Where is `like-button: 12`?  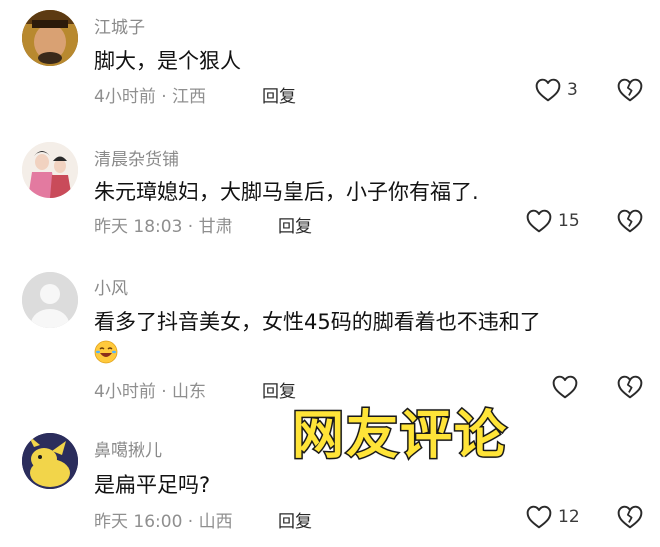 like-button: 12 is located at coordinates (553, 517).